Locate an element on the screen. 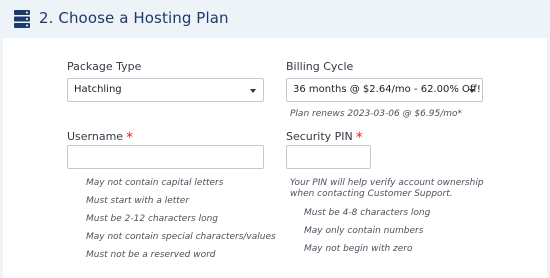 This screenshot has height=278, width=550. pin-rule: May only contain numbers is located at coordinates (364, 231).